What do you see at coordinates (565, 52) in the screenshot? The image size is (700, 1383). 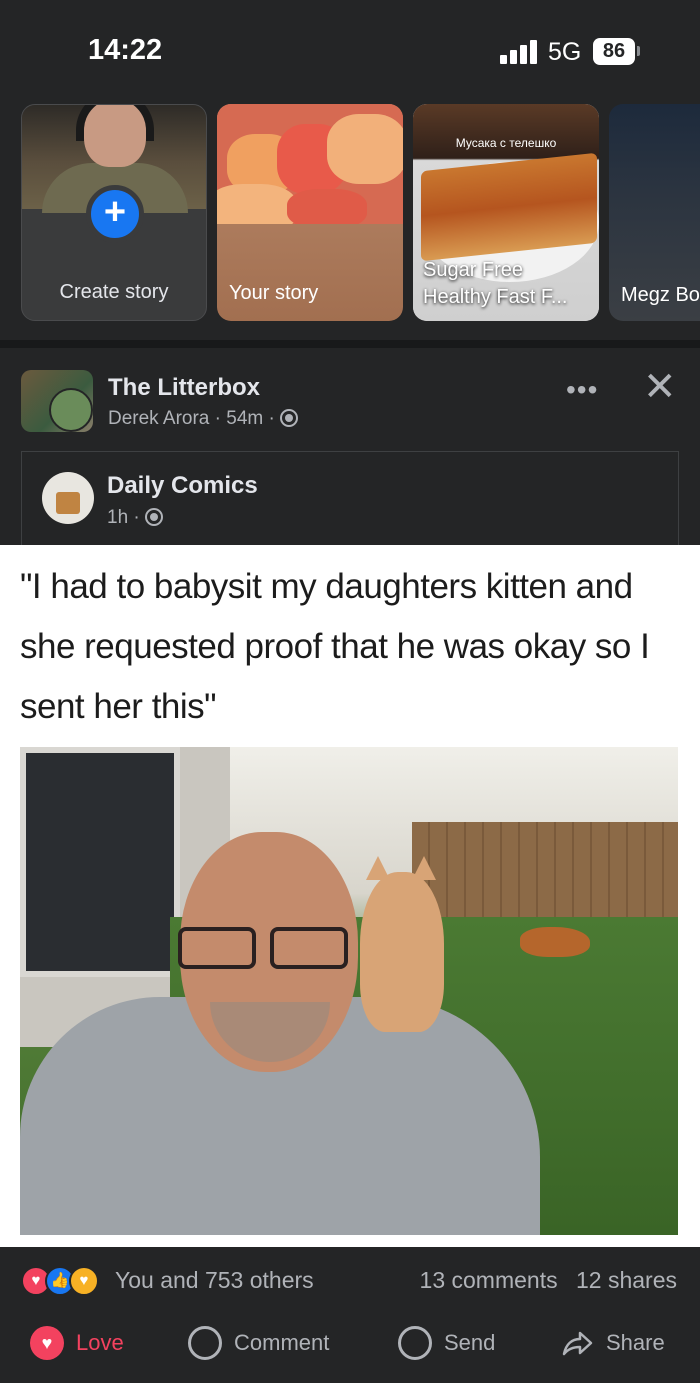 I see `network-type: 5G` at bounding box center [565, 52].